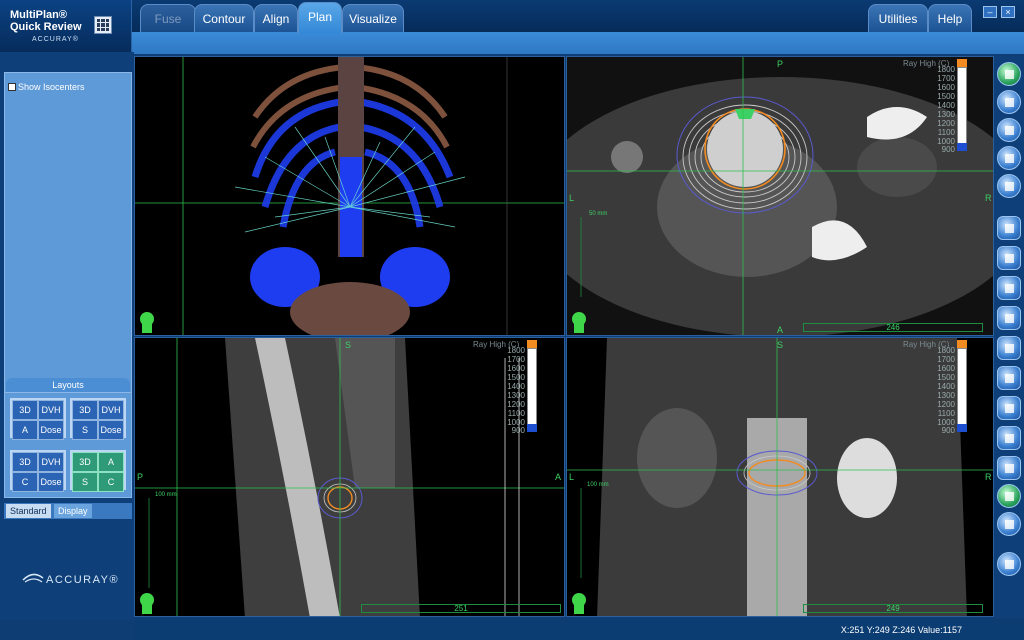 The height and width of the screenshot is (640, 1024). What do you see at coordinates (28, 511) in the screenshot?
I see `subtab-standard: Standard` at bounding box center [28, 511].